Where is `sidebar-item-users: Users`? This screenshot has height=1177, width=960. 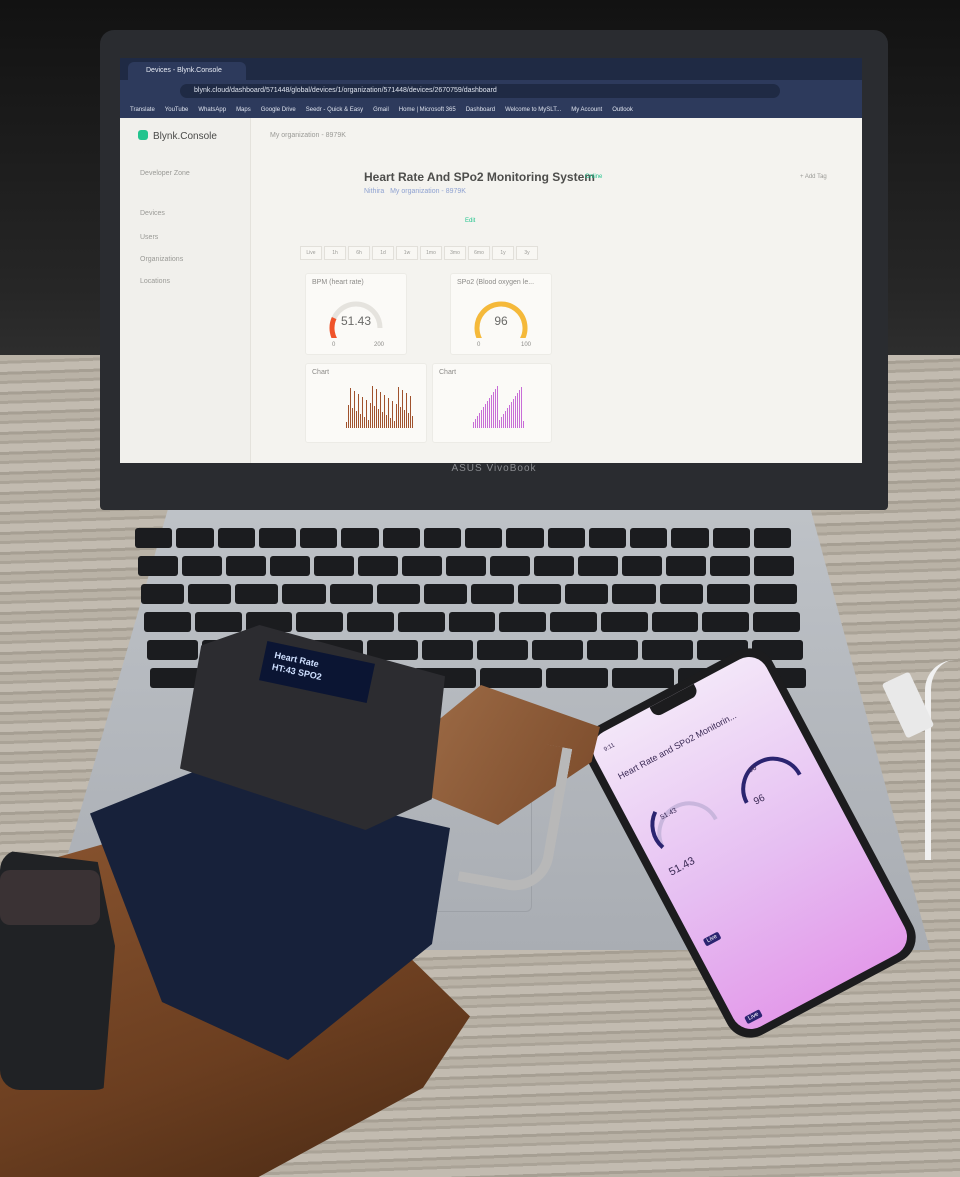 sidebar-item-users: Users is located at coordinates (149, 237).